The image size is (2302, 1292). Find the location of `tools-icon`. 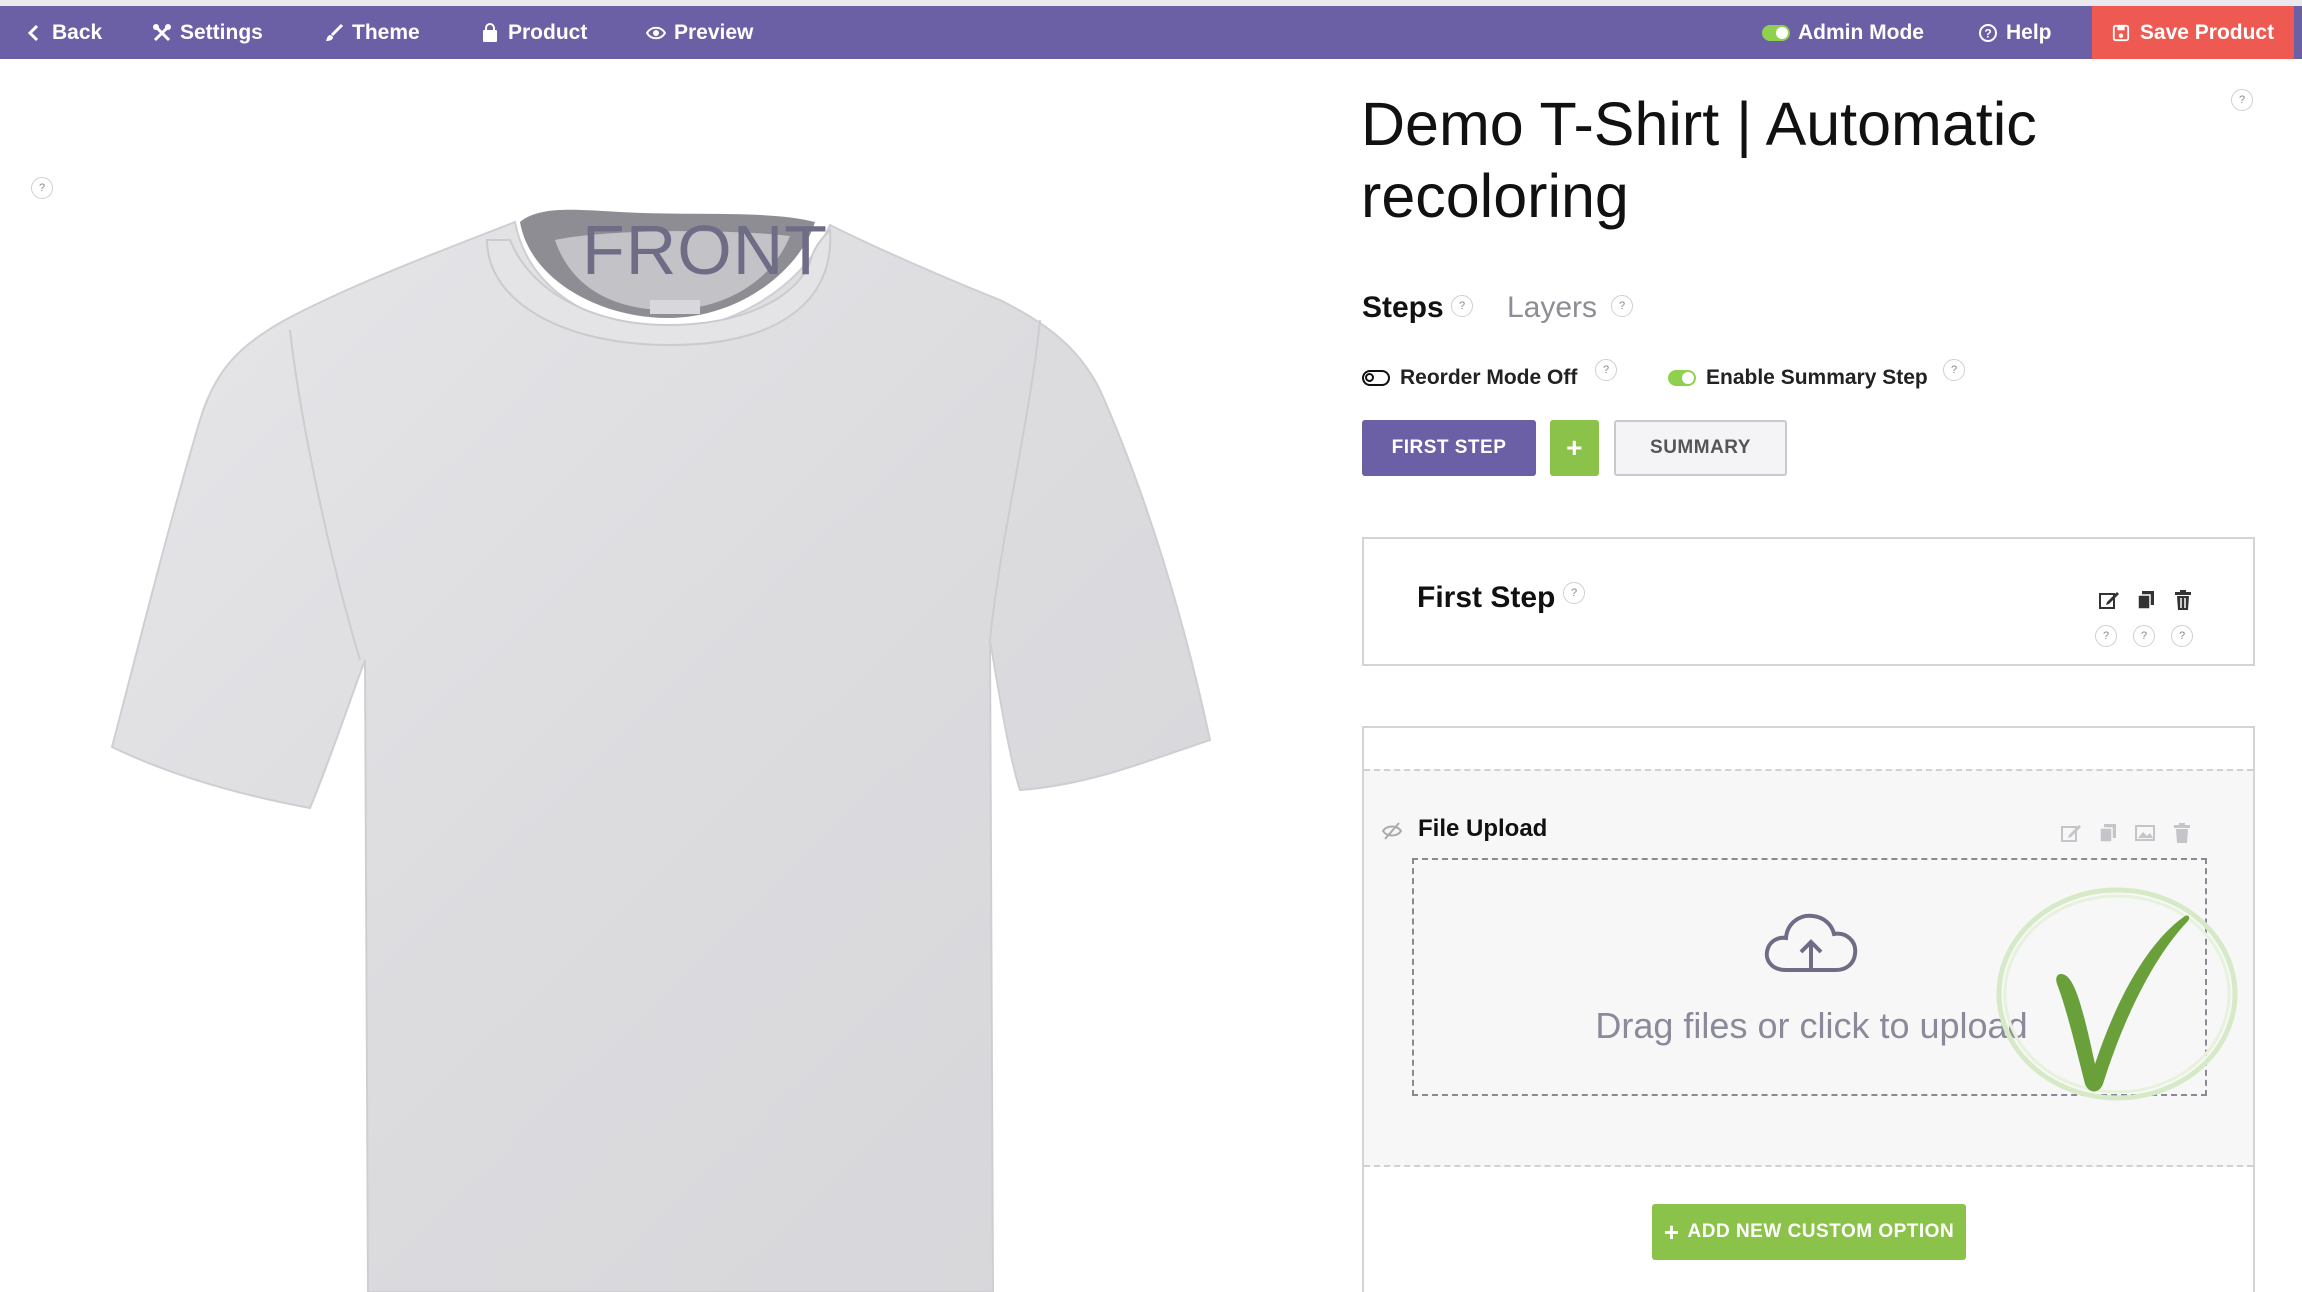

tools-icon is located at coordinates (162, 33).